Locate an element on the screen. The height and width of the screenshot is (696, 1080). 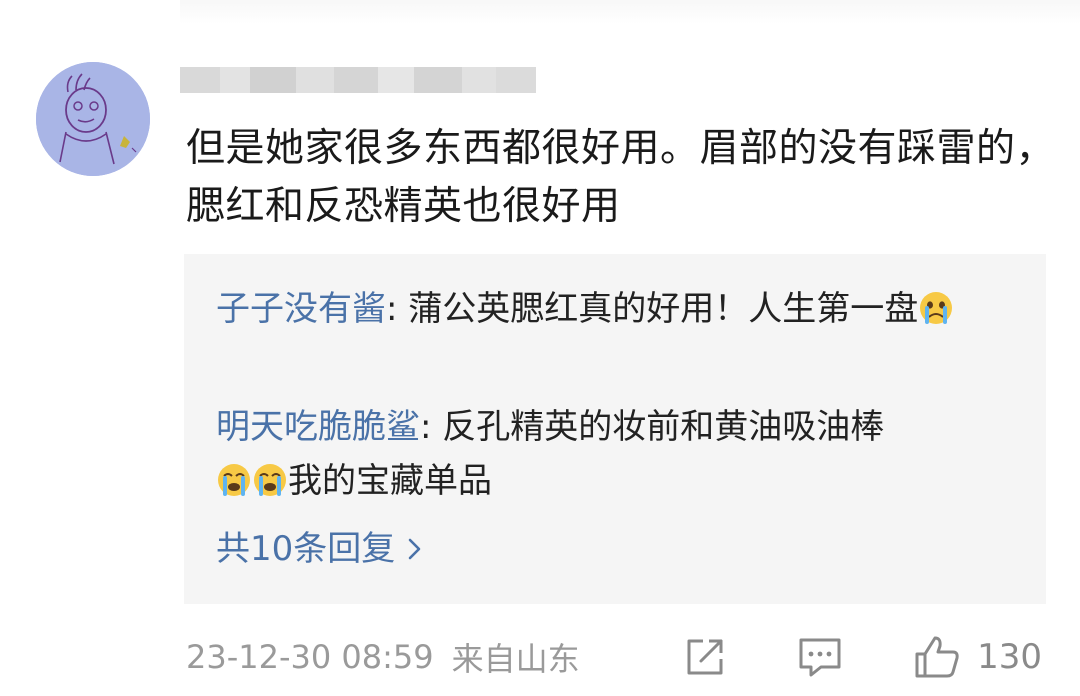
like-button: 130 is located at coordinates (977, 657).